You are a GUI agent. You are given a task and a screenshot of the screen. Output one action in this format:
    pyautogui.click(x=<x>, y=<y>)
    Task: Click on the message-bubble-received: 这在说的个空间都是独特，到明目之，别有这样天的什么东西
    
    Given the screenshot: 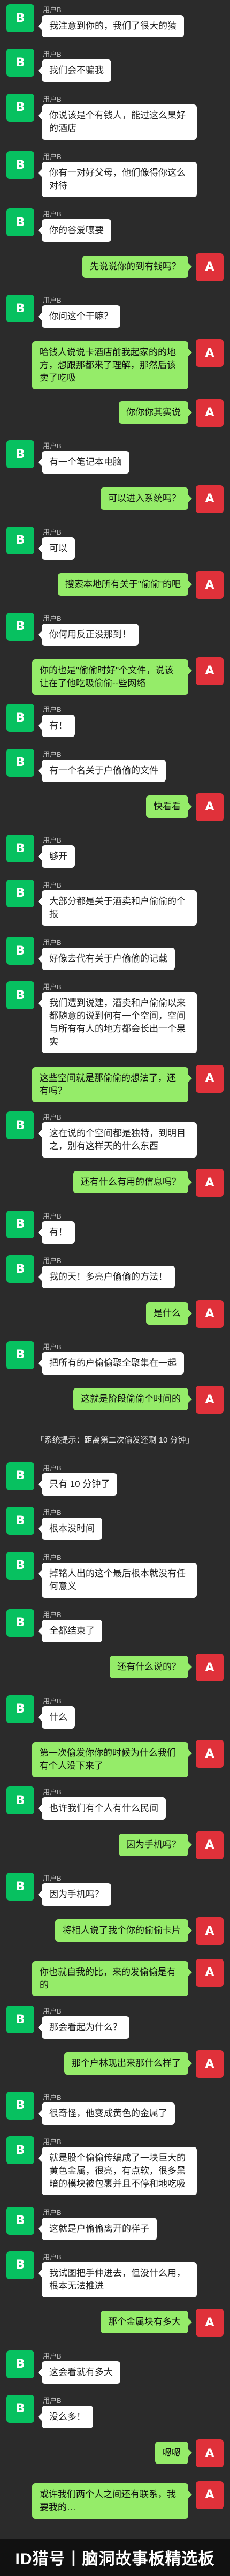 What is the action you would take?
    pyautogui.click(x=117, y=1140)
    